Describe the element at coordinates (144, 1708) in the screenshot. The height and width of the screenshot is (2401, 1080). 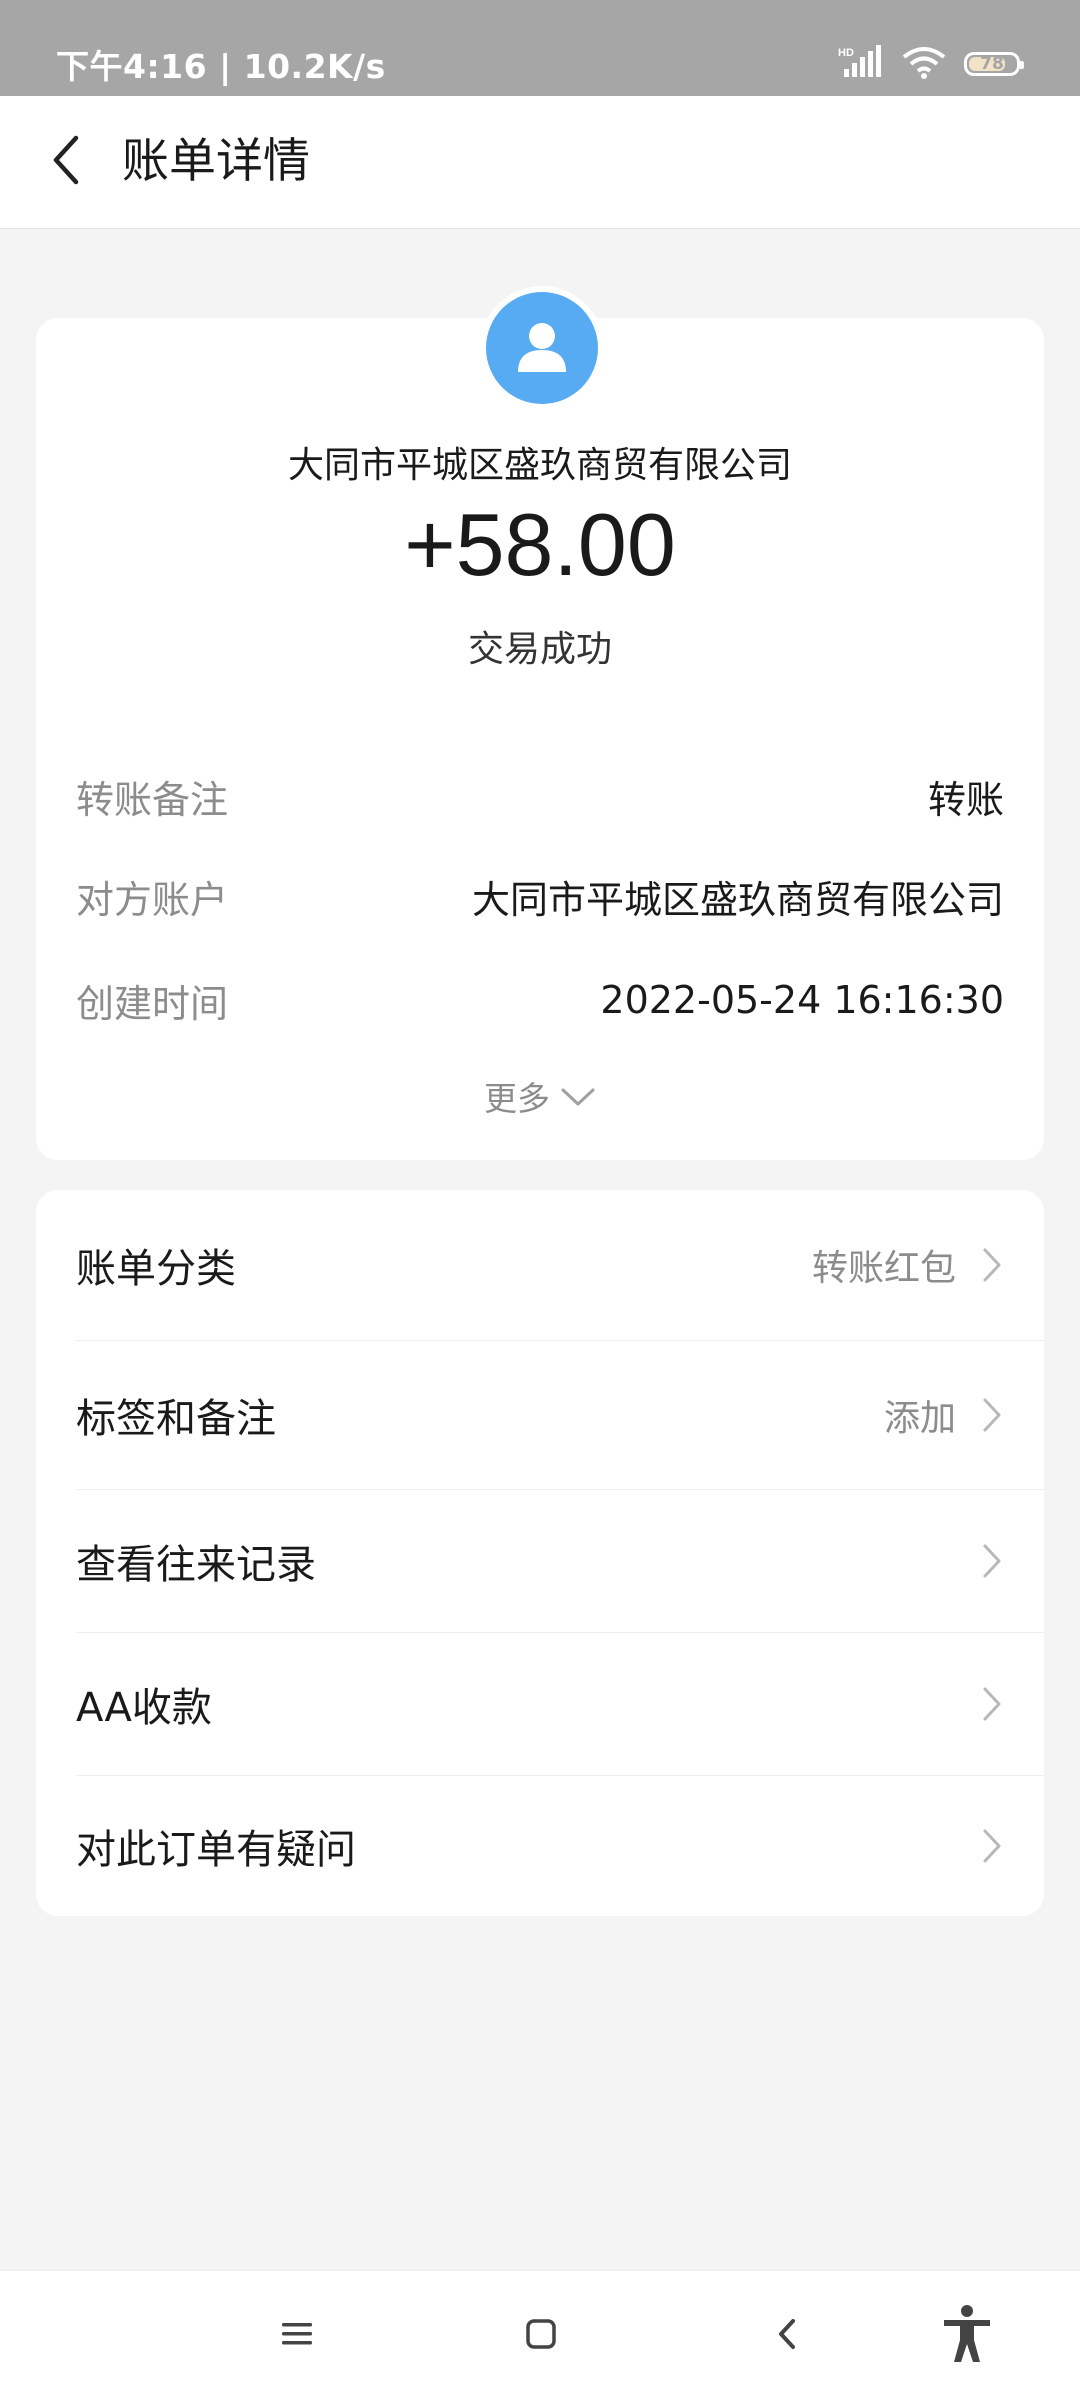
I see `action-label: AA收款` at that location.